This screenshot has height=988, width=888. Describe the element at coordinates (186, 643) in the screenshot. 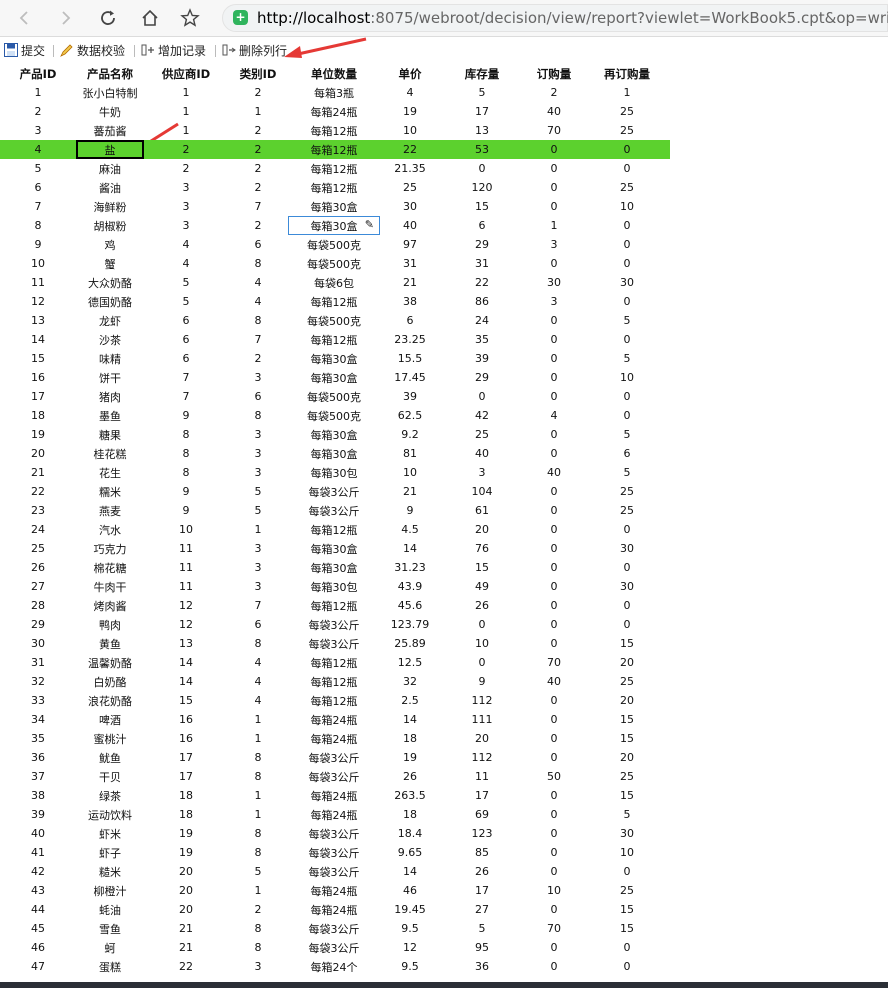

I see `cell-supplier-id: 13` at that location.